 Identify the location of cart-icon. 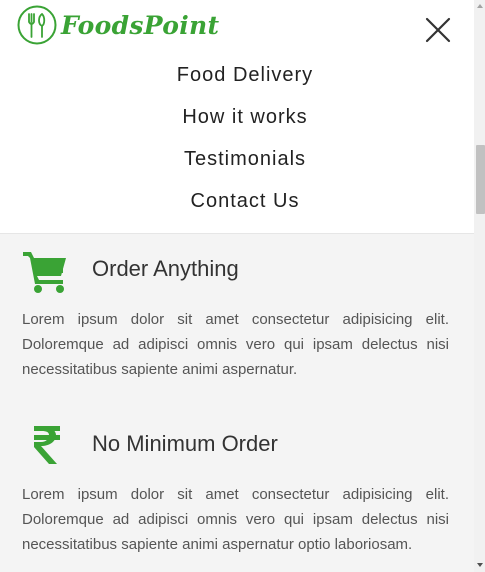
(45, 273).